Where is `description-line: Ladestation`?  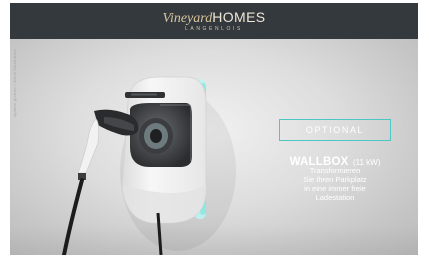 description-line: Ladestation is located at coordinates (335, 197).